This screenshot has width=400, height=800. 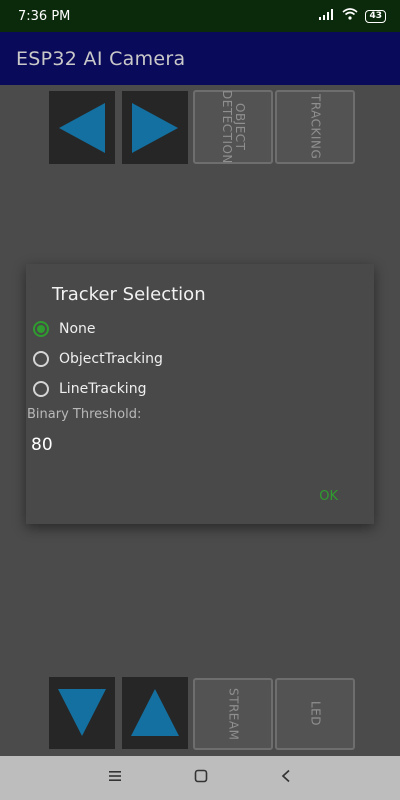 I want to click on up-arrow-icon, so click(x=155, y=712).